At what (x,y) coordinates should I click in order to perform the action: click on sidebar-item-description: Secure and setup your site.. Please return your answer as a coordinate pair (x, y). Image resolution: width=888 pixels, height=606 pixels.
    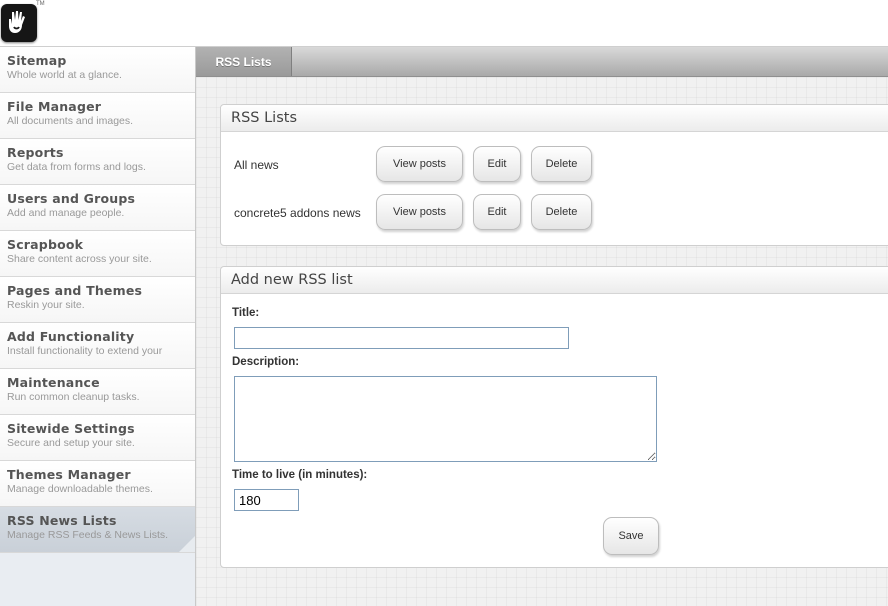
    Looking at the image, I should click on (71, 443).